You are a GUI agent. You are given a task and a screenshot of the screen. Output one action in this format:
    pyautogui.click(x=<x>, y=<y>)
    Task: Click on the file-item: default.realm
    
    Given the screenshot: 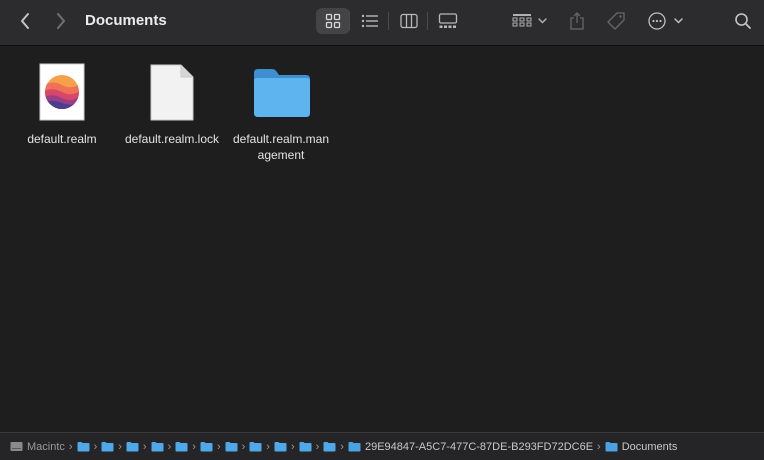 What is the action you would take?
    pyautogui.click(x=62, y=102)
    